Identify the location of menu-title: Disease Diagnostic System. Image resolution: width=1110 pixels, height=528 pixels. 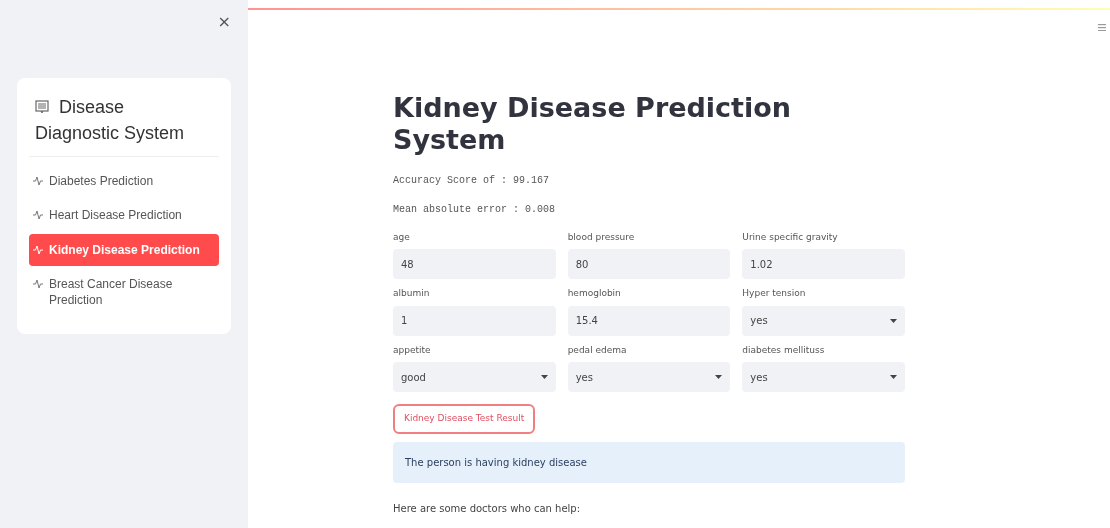
(124, 126).